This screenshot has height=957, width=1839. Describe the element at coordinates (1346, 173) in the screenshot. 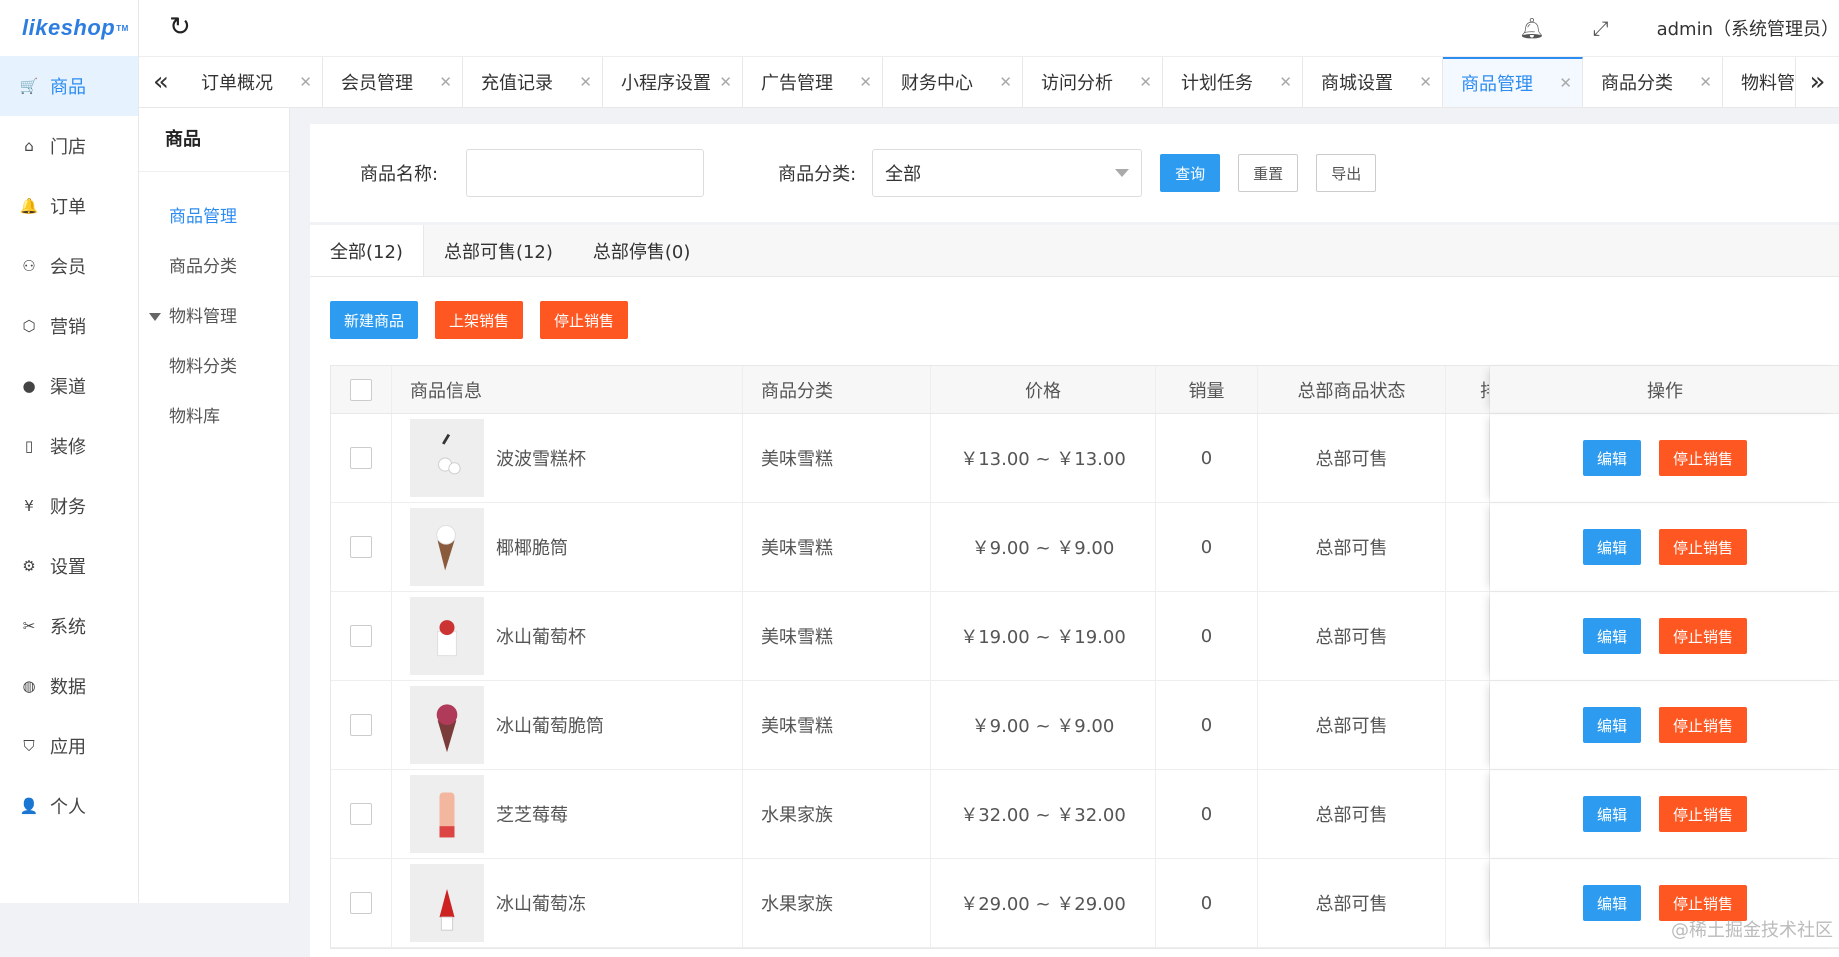

I see `export-button: 导出` at that location.